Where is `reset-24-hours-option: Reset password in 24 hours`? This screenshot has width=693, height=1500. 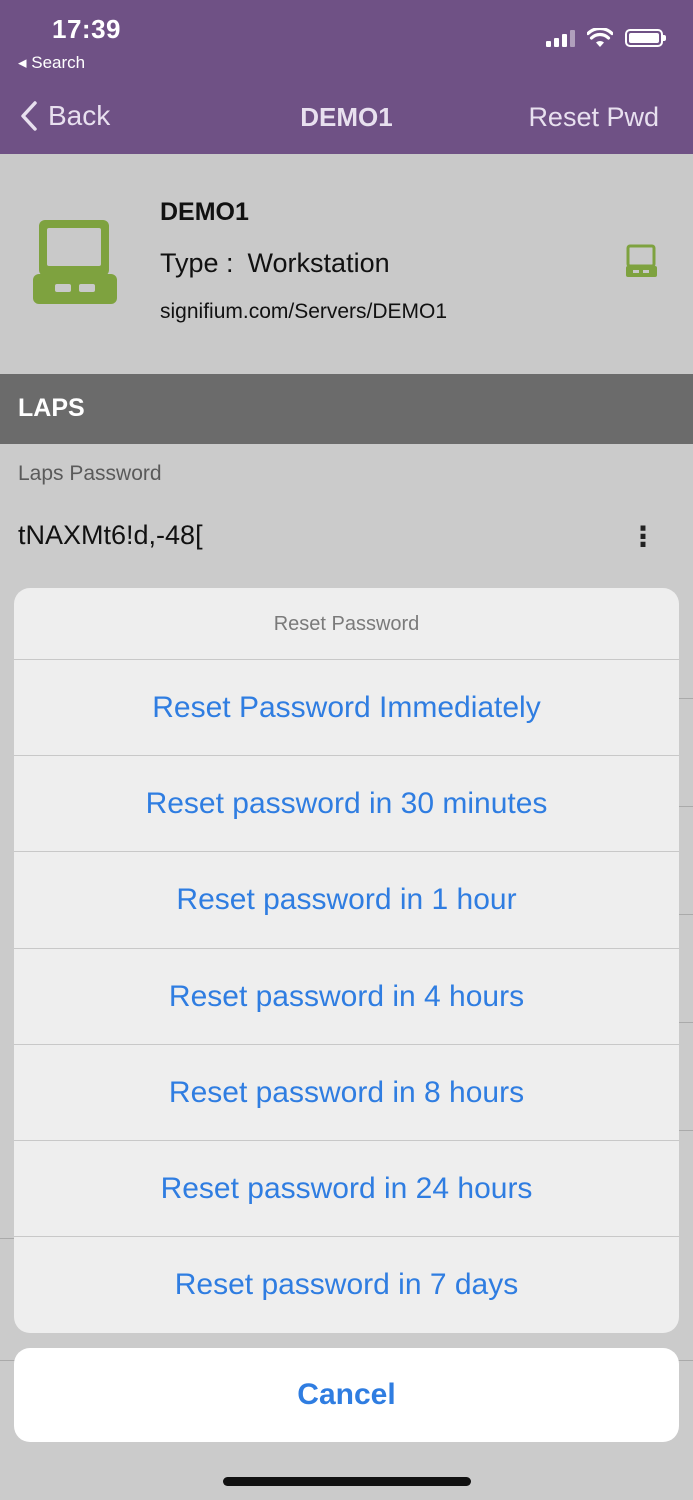 reset-24-hours-option: Reset password in 24 hours is located at coordinates (346, 1189).